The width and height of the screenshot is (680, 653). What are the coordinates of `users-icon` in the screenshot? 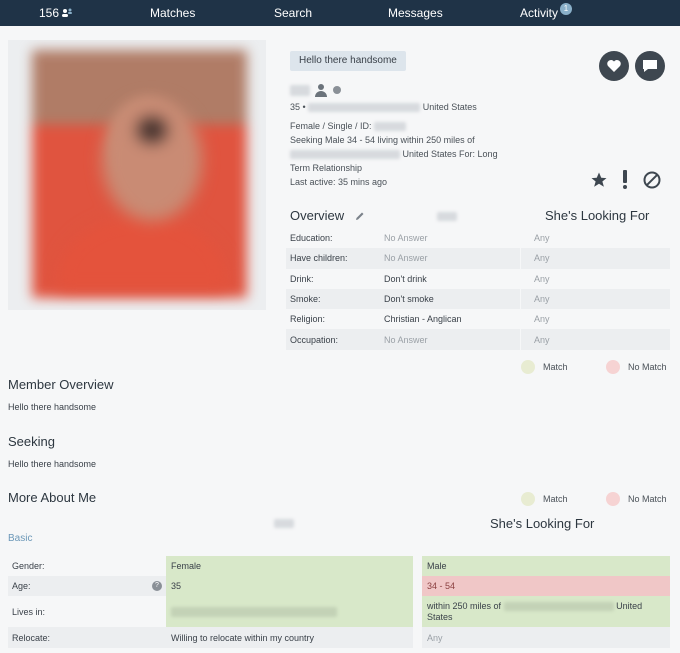 It's located at (67, 12).